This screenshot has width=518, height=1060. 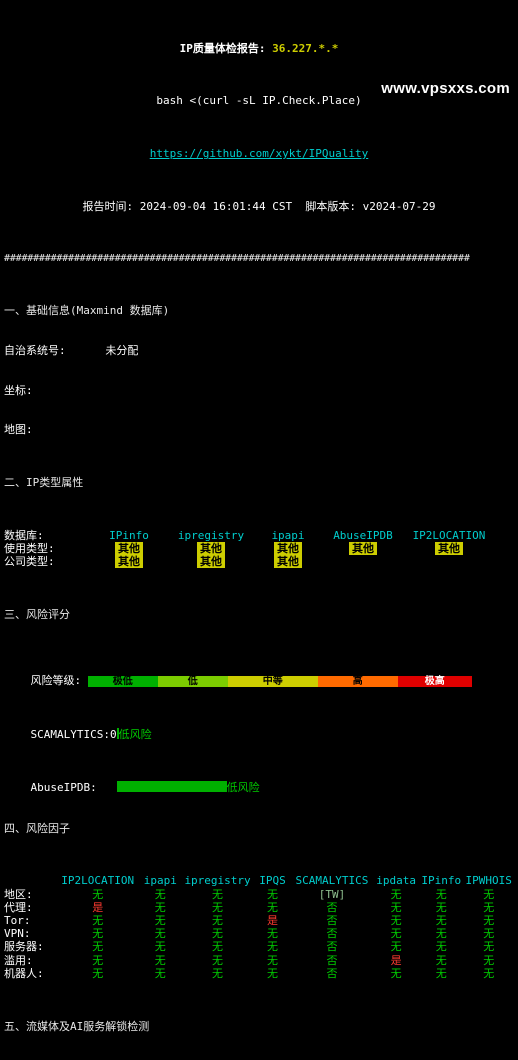 I want to click on report-title: IP质量体检报告:, so click(x=222, y=48).